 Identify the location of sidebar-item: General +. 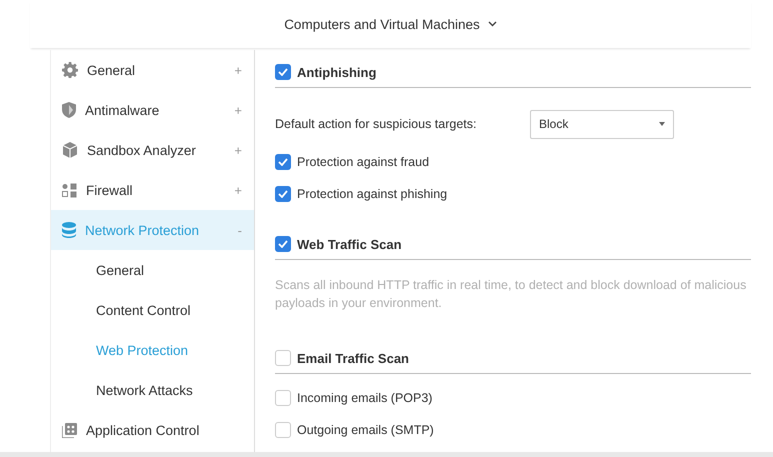
(152, 70).